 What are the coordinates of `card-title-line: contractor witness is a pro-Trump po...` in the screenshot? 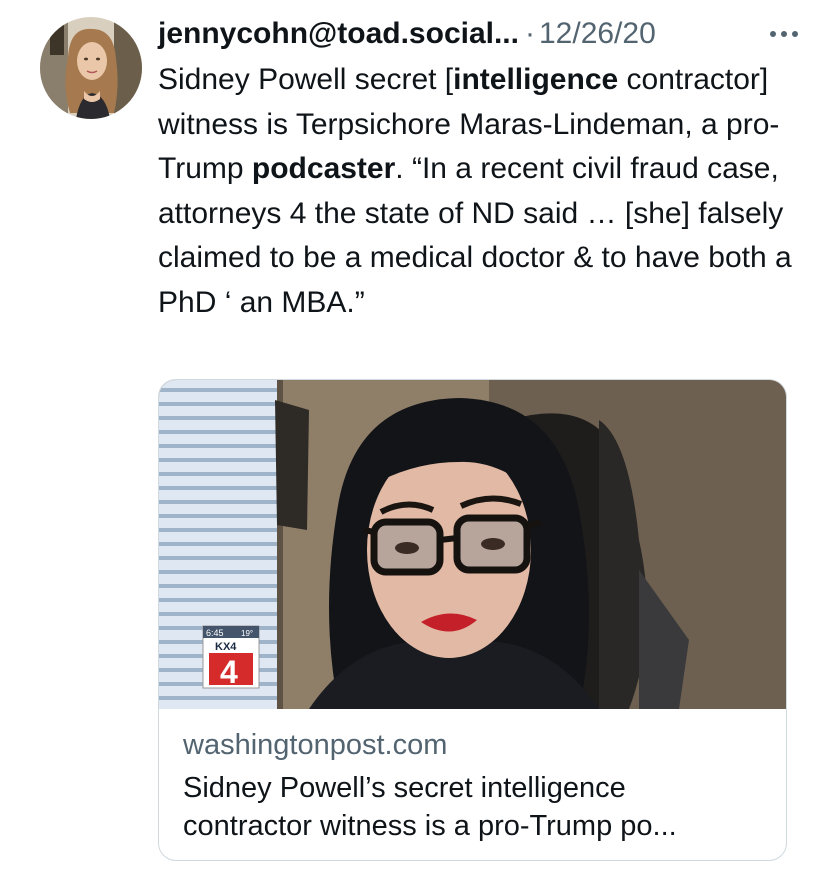 It's located at (430, 826).